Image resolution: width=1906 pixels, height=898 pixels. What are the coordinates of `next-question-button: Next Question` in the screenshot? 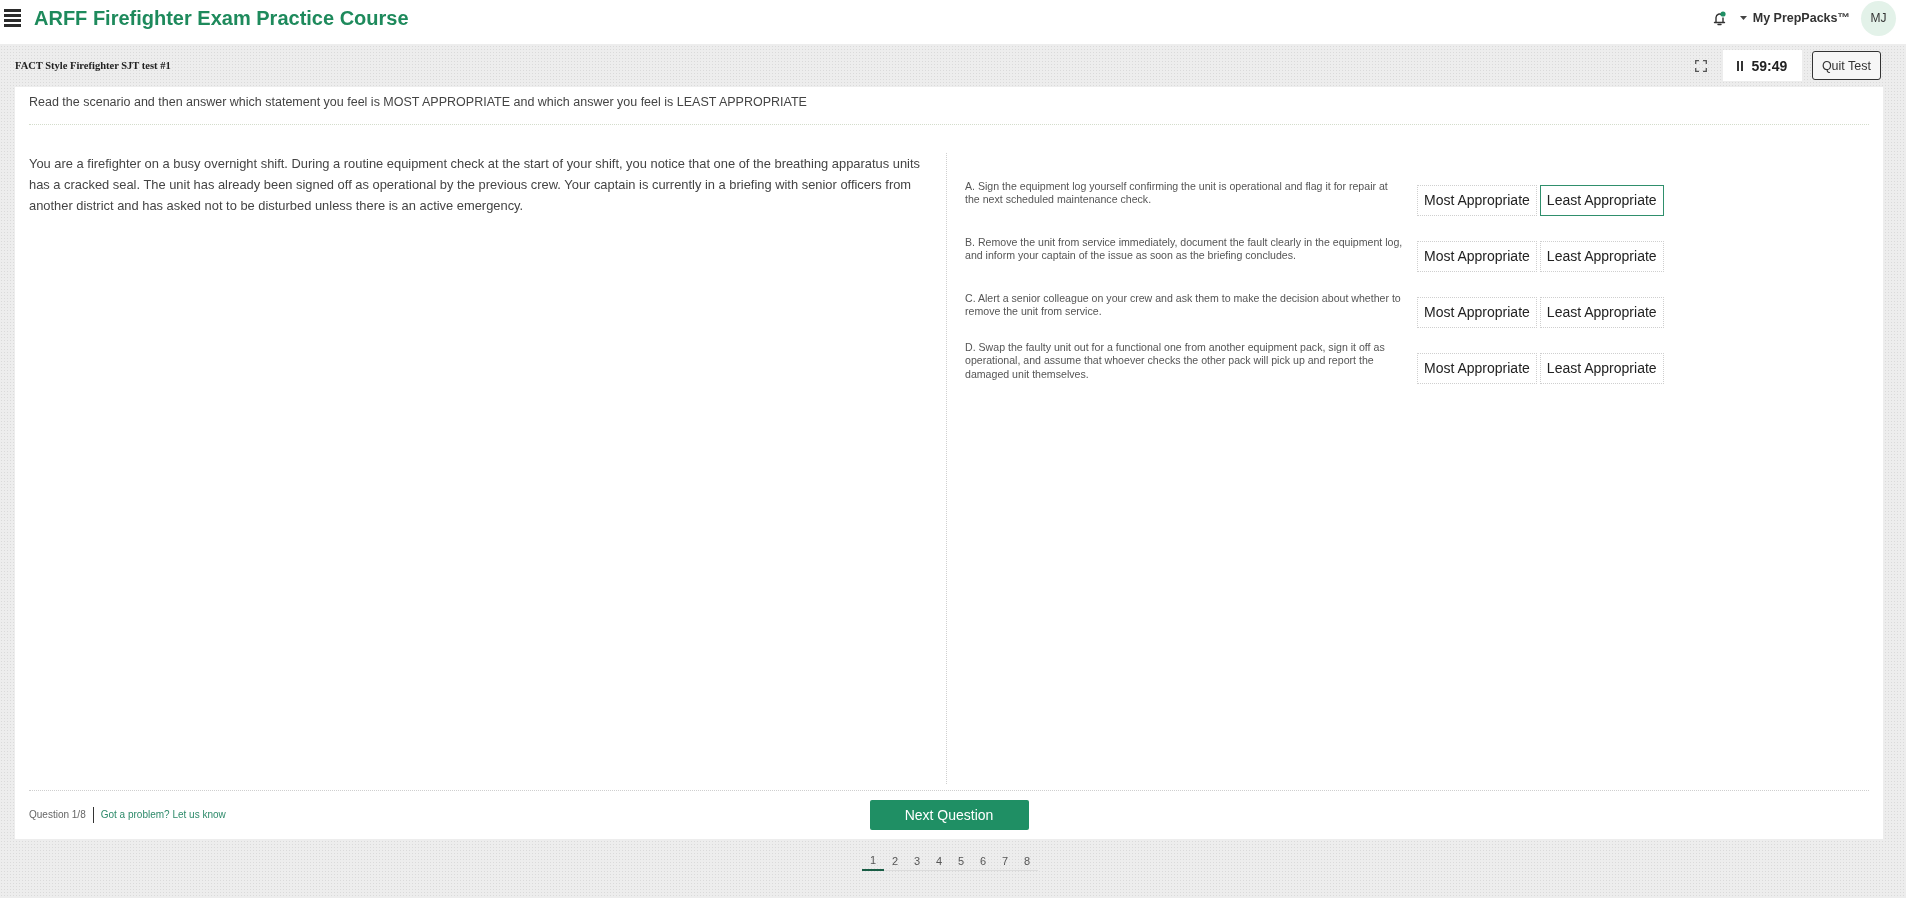 It's located at (949, 814).